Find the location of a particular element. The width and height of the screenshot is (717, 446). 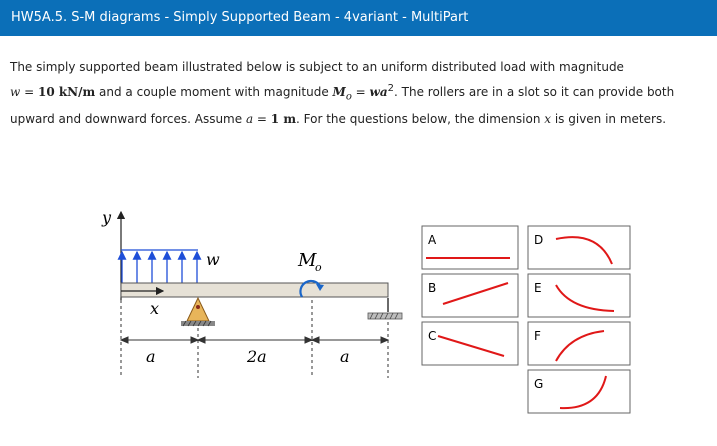

option-A: A is located at coordinates (470, 247).